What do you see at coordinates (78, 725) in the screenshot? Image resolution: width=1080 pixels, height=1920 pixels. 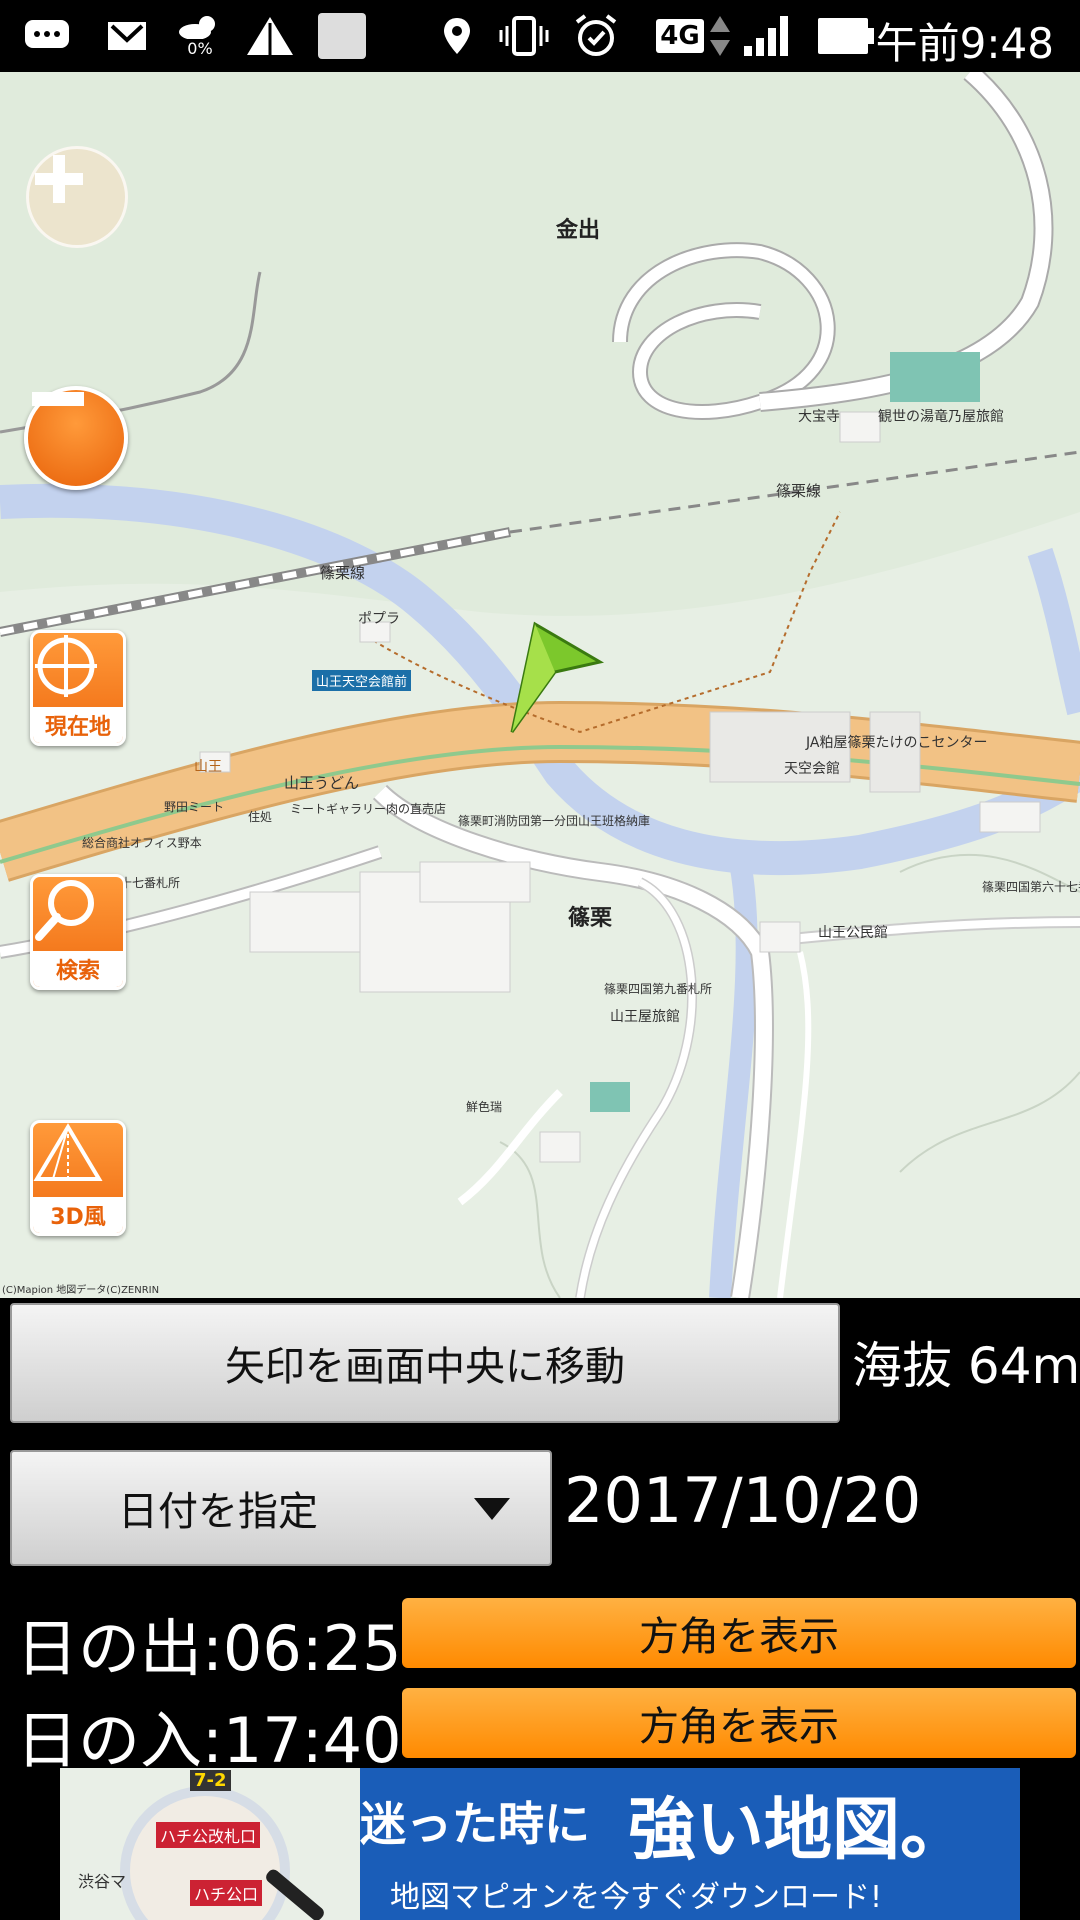 I see `current-location-label: 現在地` at bounding box center [78, 725].